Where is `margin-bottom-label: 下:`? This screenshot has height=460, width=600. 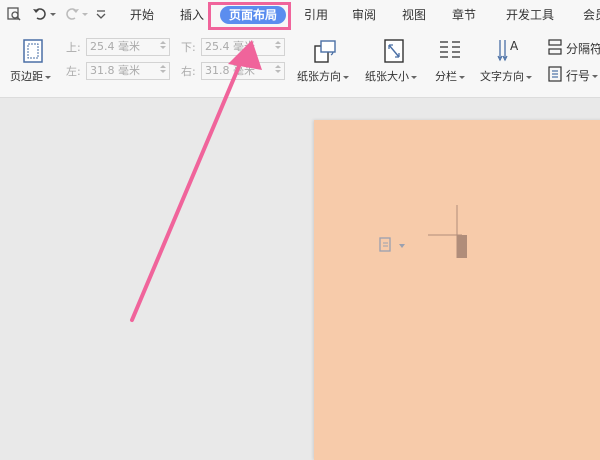
margin-bottom-label: 下: is located at coordinates (188, 47).